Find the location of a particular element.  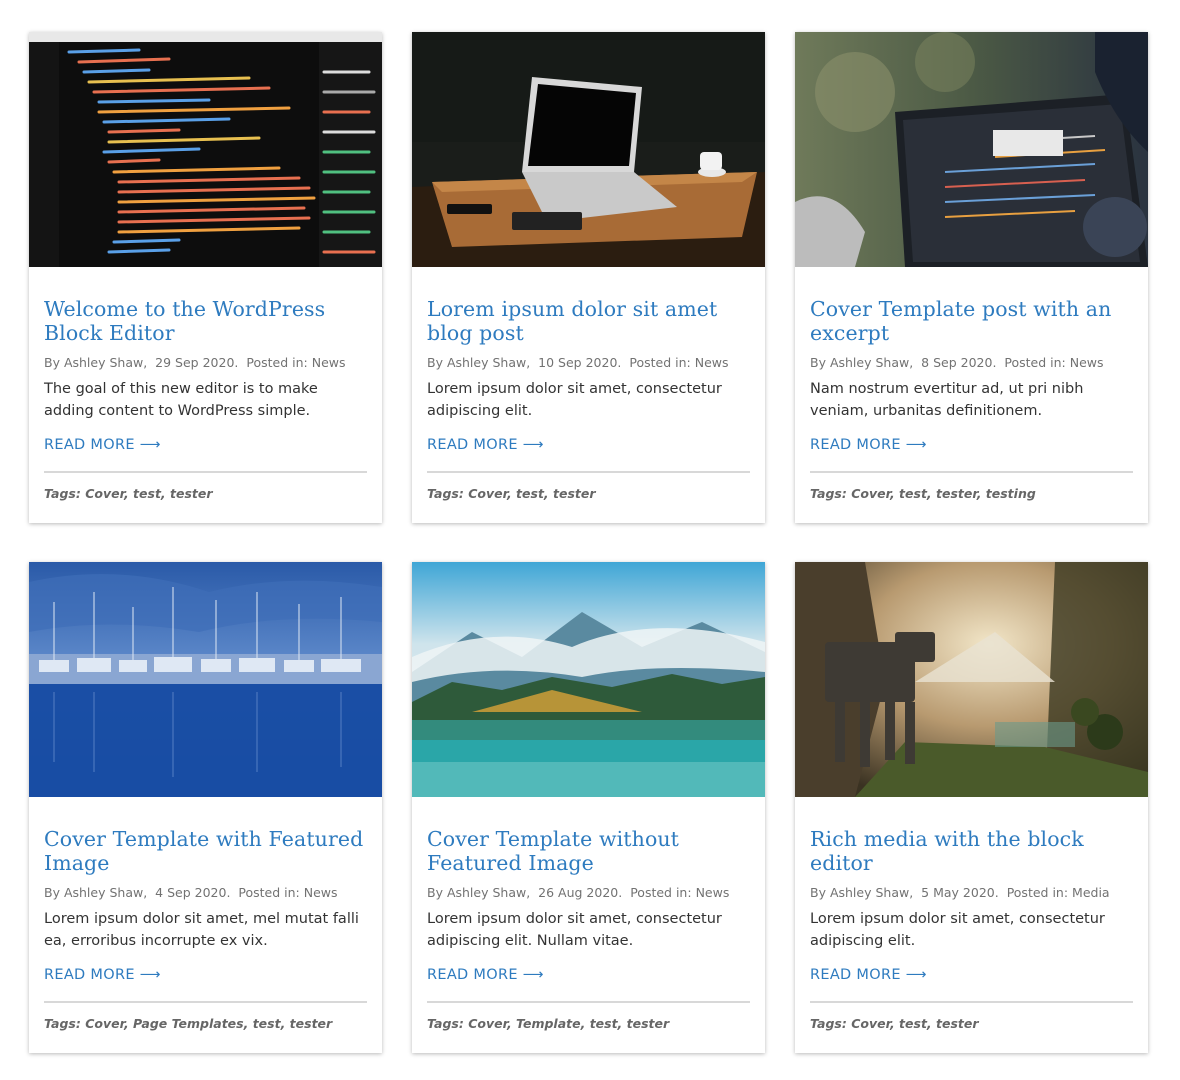

post-title-link: Welcome to the WordPress Block Editor is located at coordinates (205, 321).